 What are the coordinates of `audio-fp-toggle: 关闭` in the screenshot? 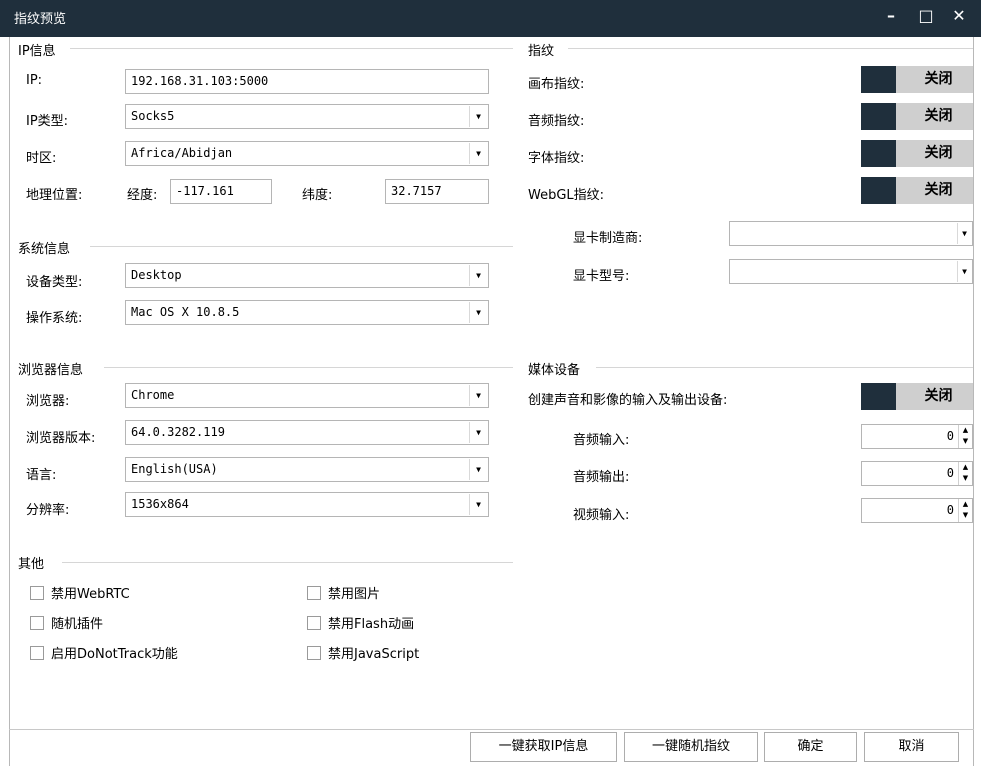 It's located at (917, 116).